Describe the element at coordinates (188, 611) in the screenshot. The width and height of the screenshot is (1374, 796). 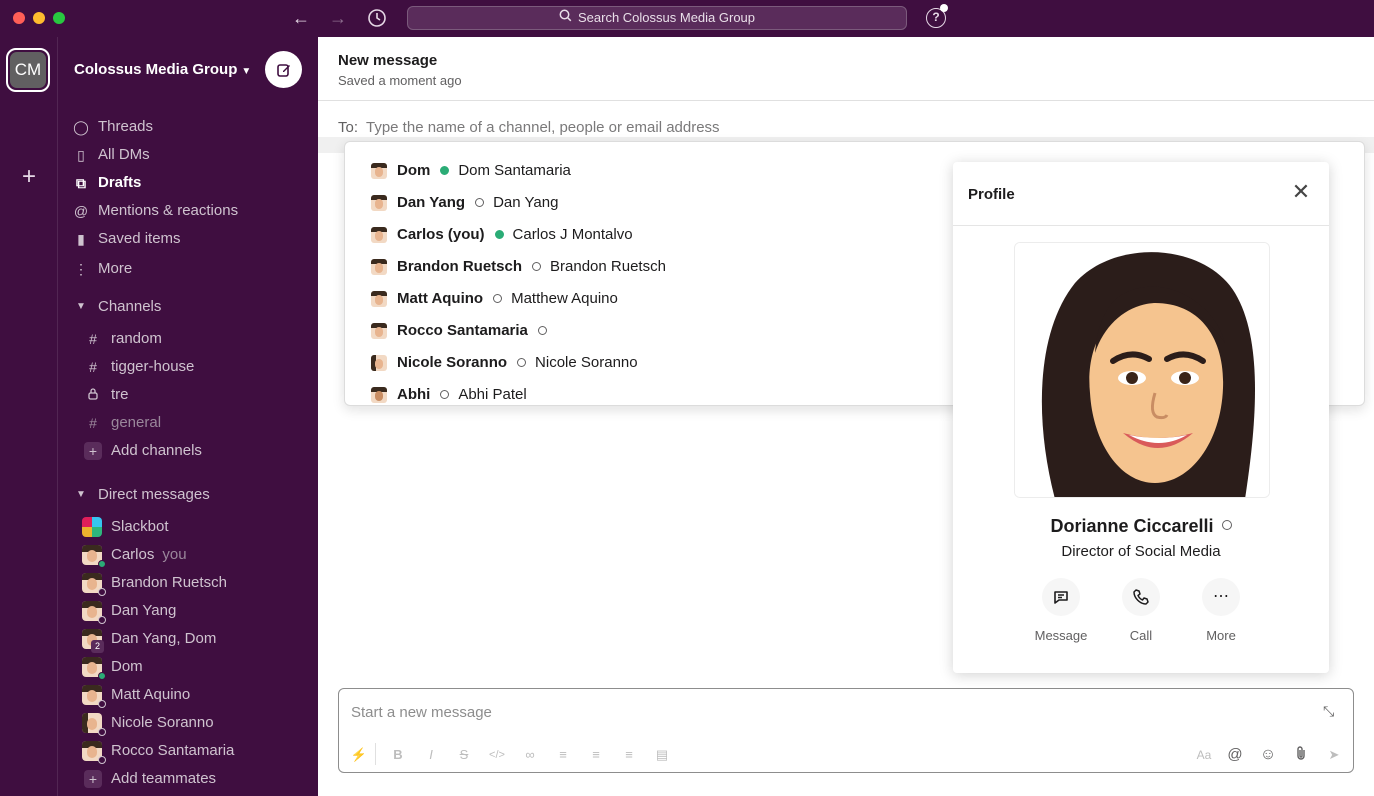
I see `dm-dan-yang: Dan Yang` at that location.